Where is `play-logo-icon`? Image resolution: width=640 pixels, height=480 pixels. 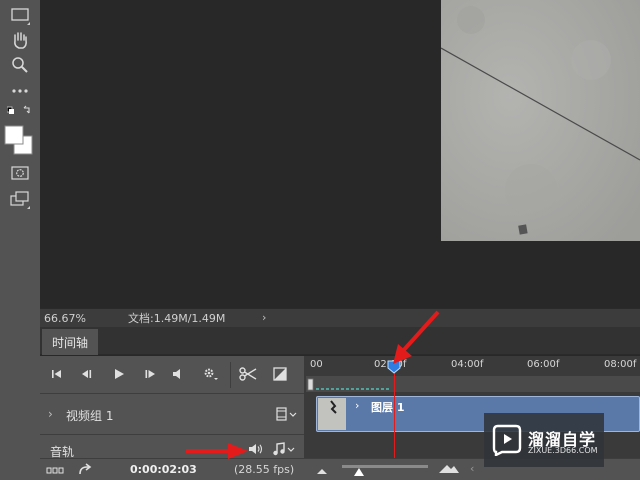
play-logo-icon is located at coordinates (507, 441).